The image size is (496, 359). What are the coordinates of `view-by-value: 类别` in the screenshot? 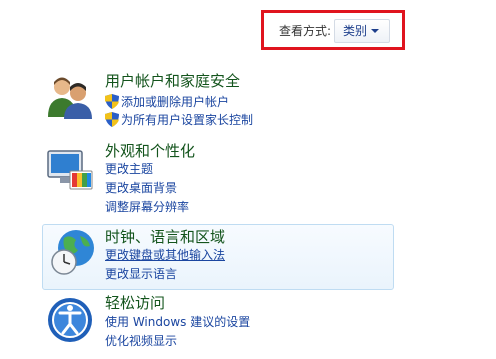 It's located at (355, 31).